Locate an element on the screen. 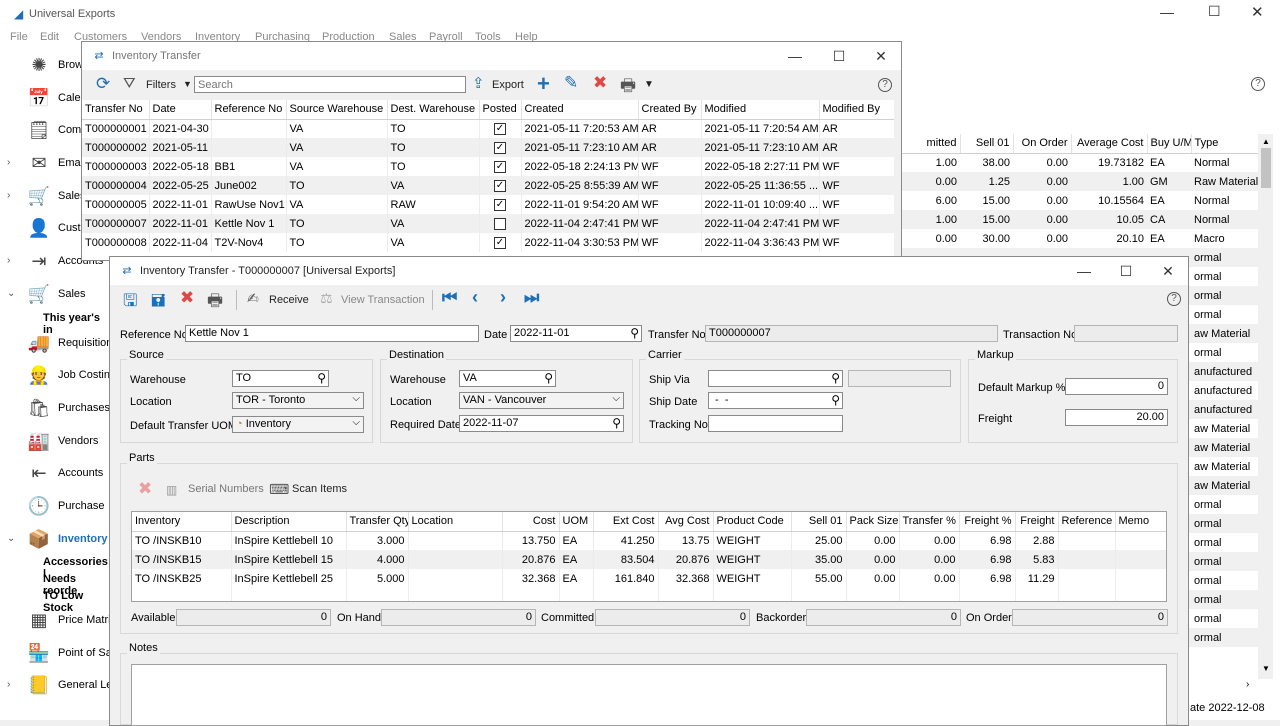 The image size is (1280, 726). view-transaction-button: View Transaction is located at coordinates (383, 300).